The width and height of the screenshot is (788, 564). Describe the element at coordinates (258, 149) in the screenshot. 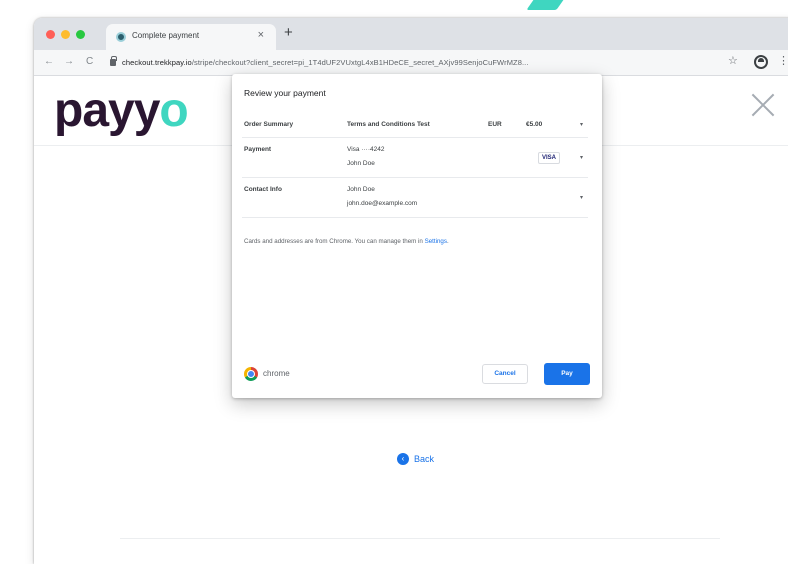

I see `payment-label: Payment` at that location.